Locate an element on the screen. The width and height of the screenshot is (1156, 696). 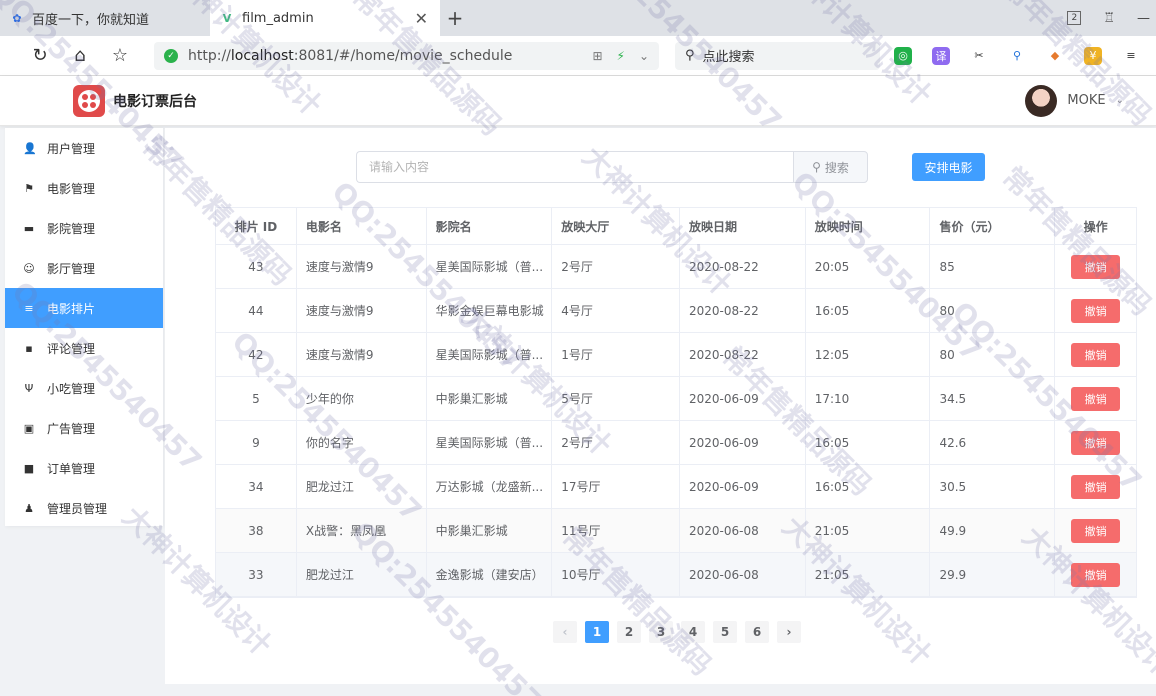
tab-count-icon: 2 is located at coordinates (1074, 18).